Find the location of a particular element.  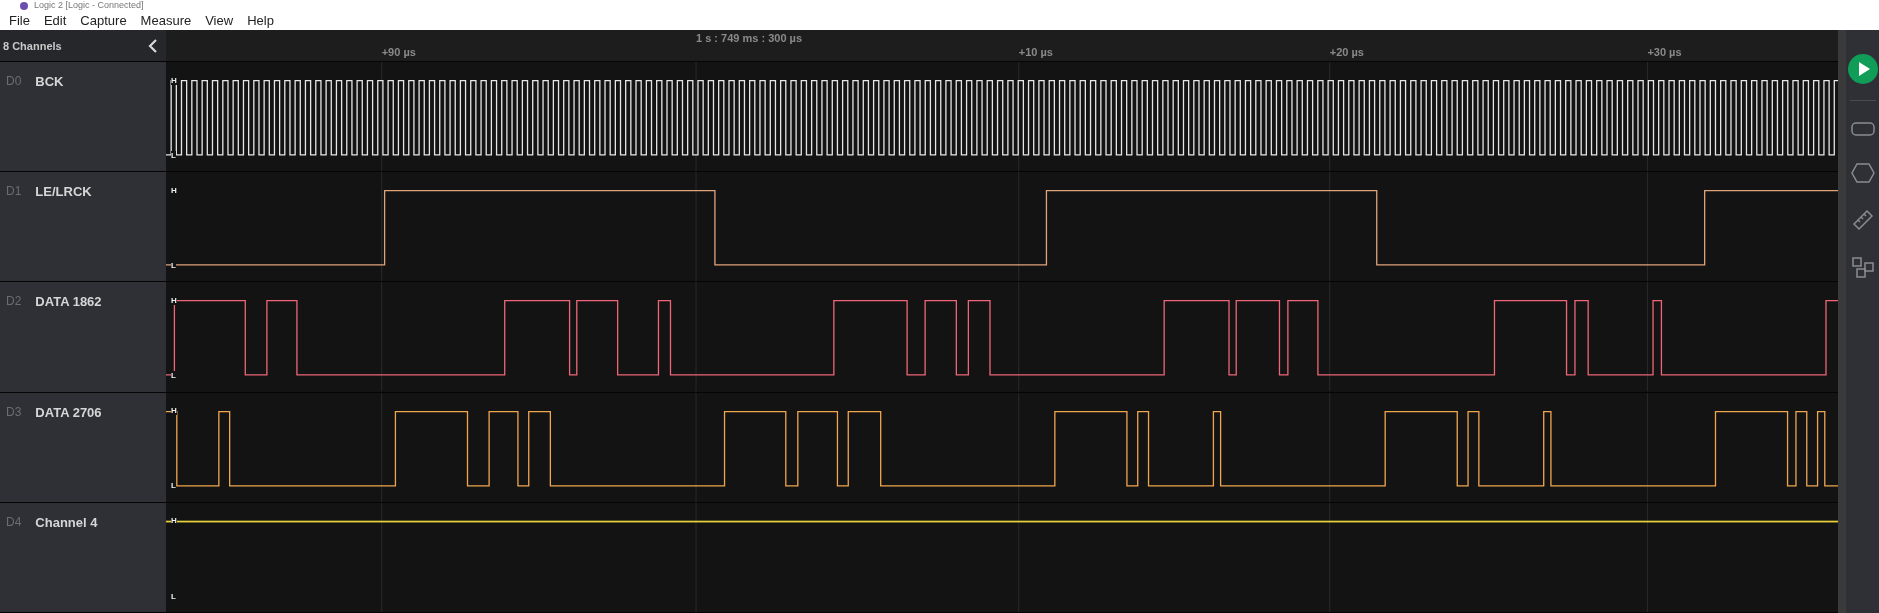

time-tick-label: +90 µs is located at coordinates (398, 52).